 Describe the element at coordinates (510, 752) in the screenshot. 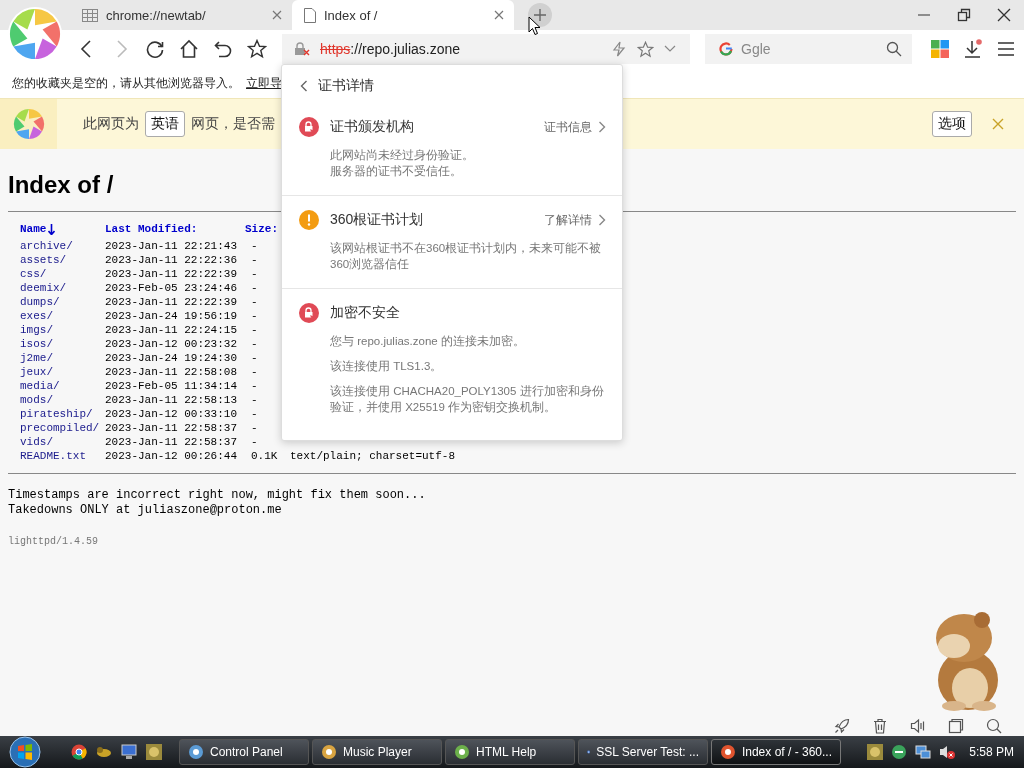

I see `taskbar-button: HTML Help` at that location.